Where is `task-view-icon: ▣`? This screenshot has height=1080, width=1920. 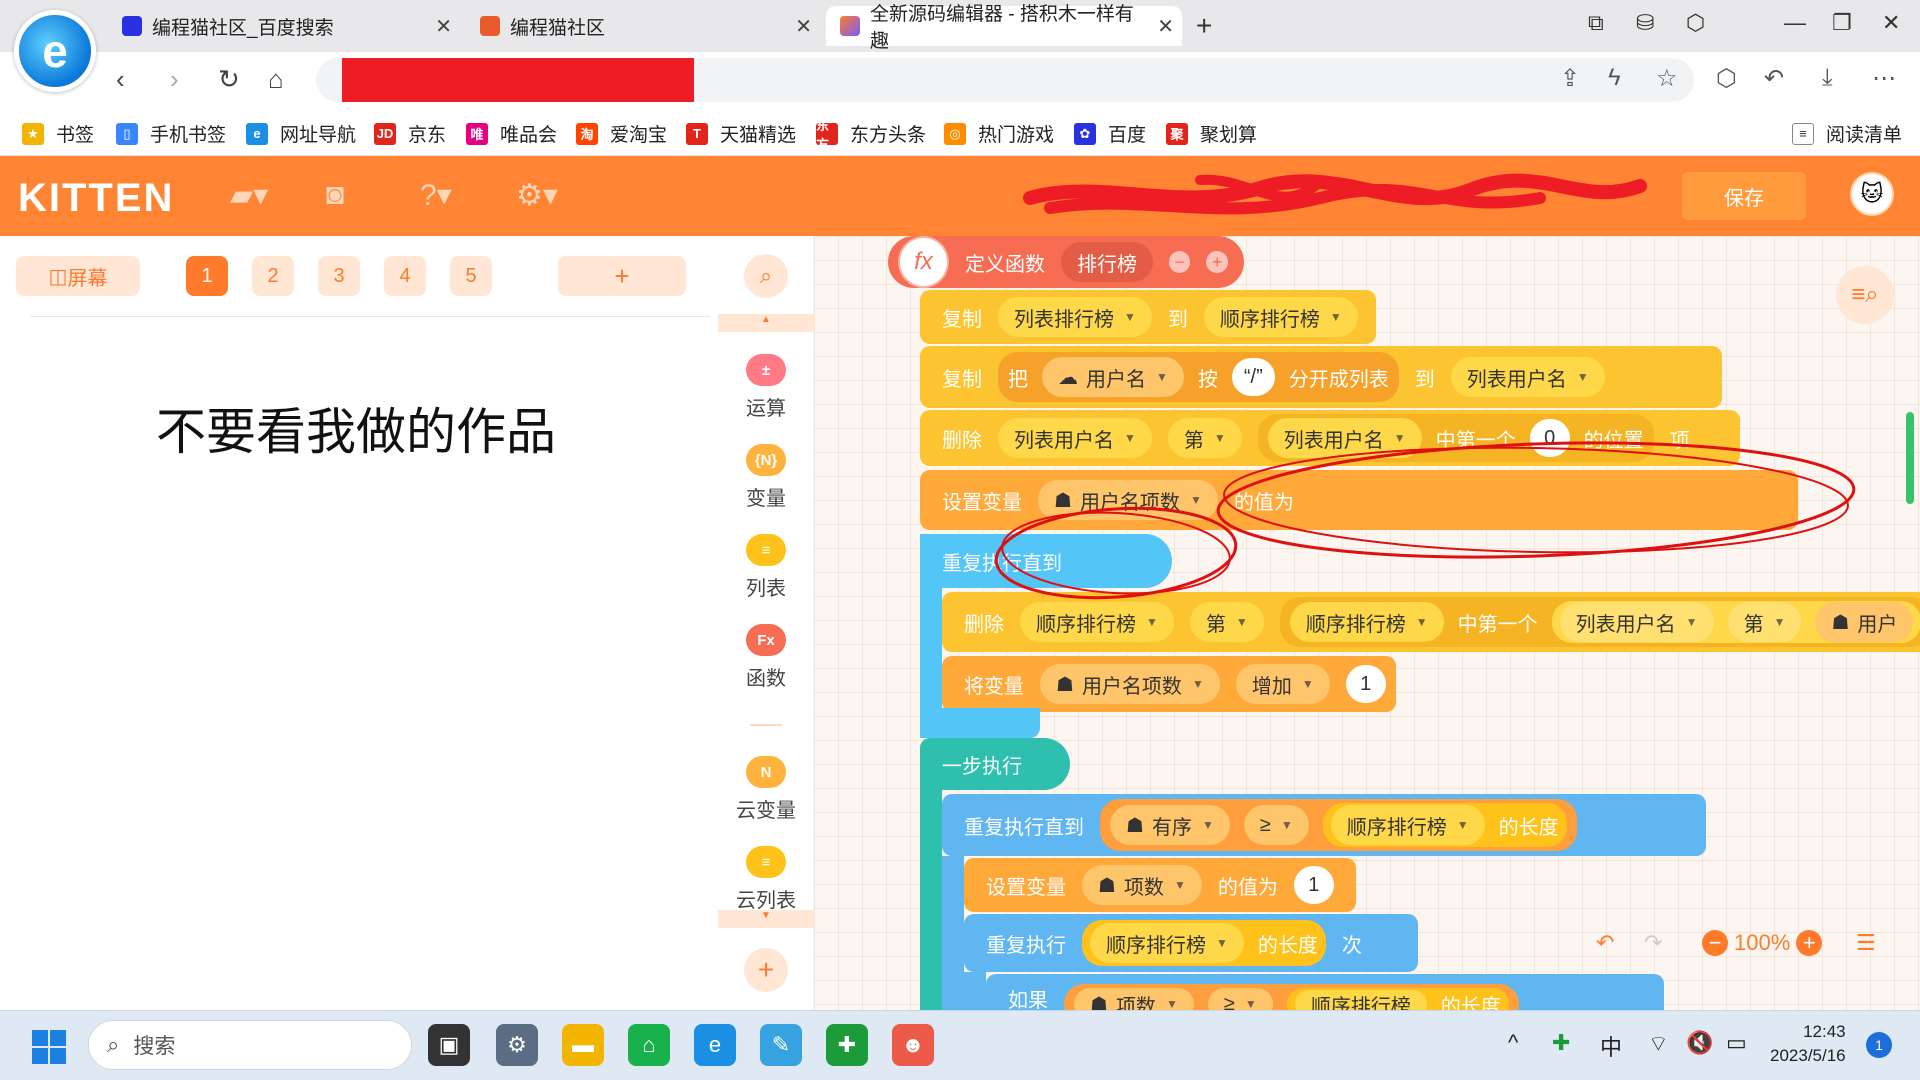 task-view-icon: ▣ is located at coordinates (449, 1045).